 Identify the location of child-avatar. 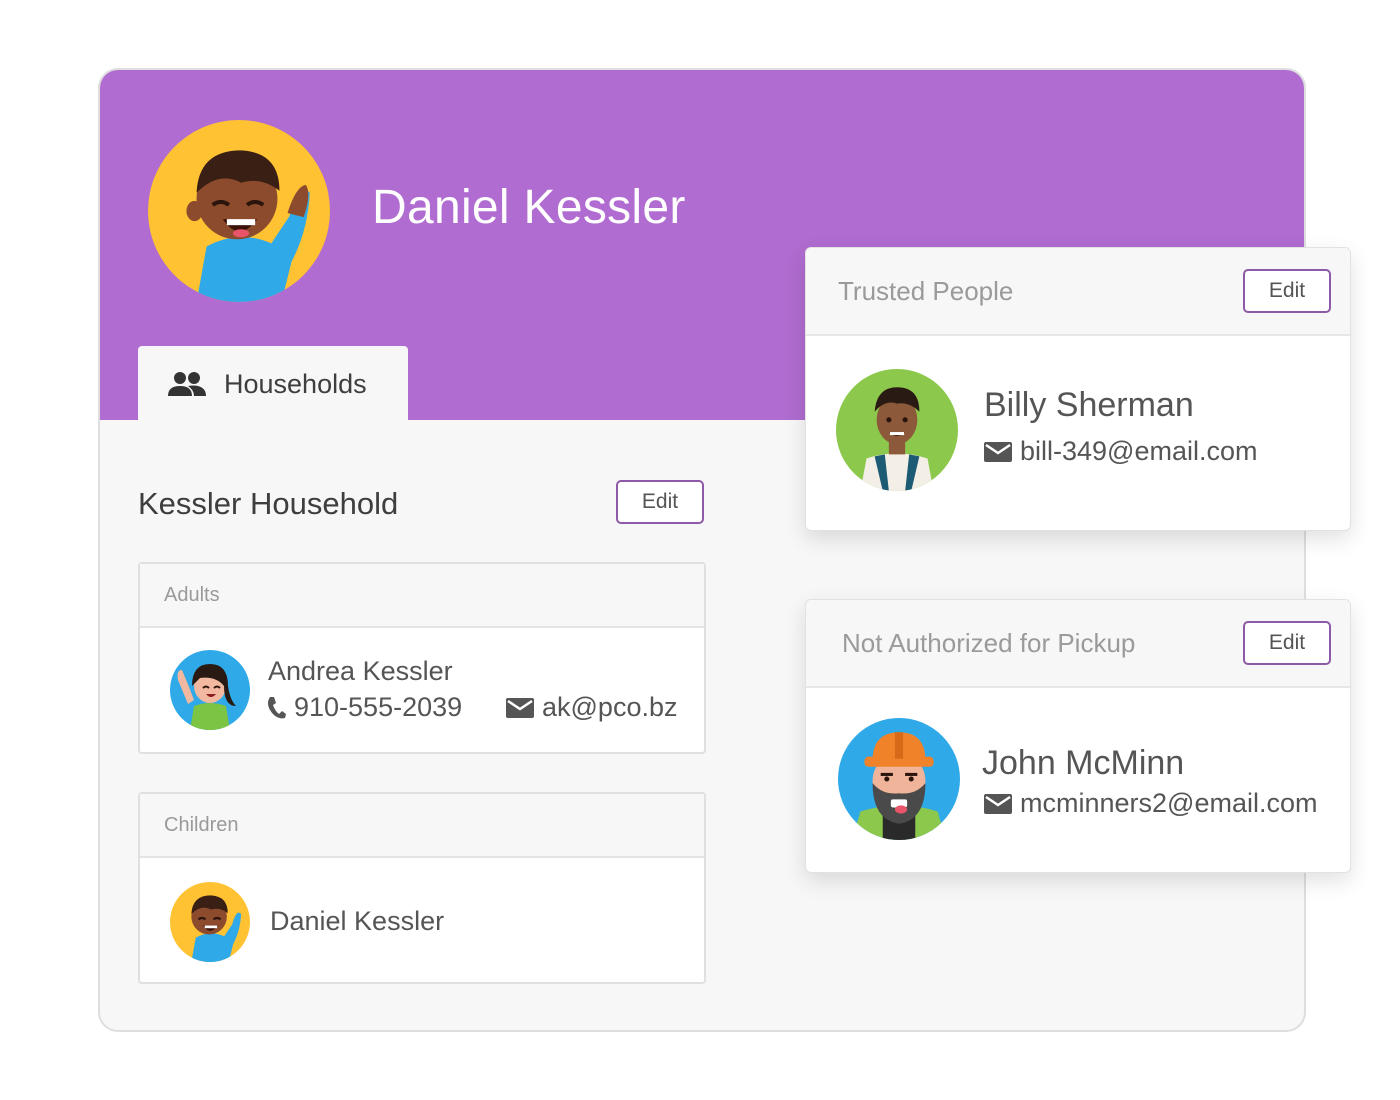
(210, 922).